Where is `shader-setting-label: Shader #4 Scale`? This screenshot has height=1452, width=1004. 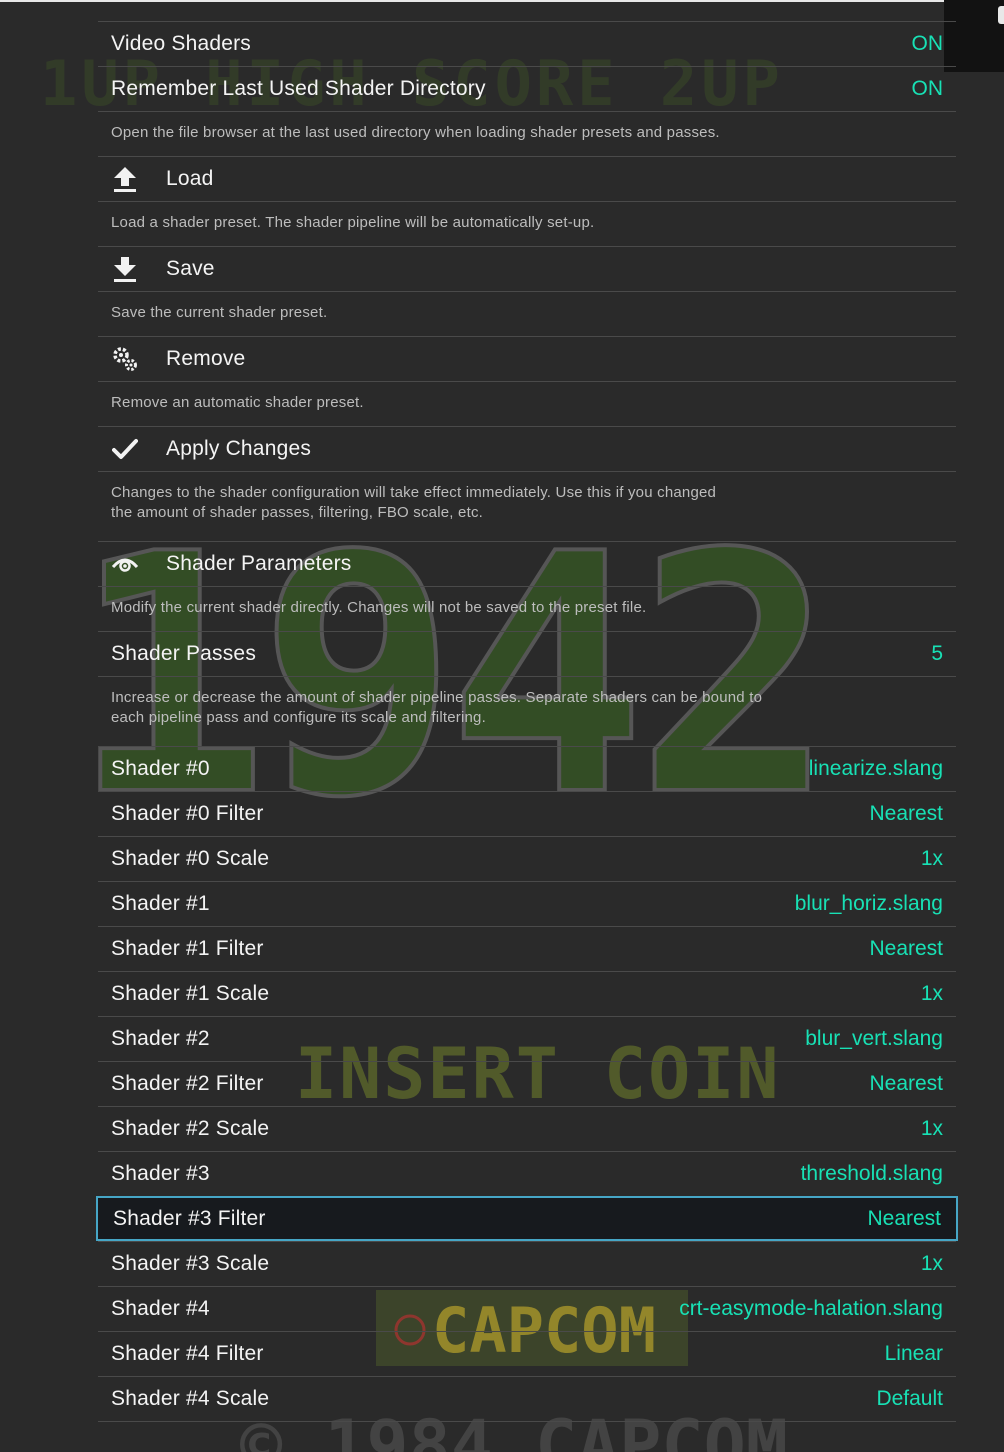
shader-setting-label: Shader #4 Scale is located at coordinates (190, 1398).